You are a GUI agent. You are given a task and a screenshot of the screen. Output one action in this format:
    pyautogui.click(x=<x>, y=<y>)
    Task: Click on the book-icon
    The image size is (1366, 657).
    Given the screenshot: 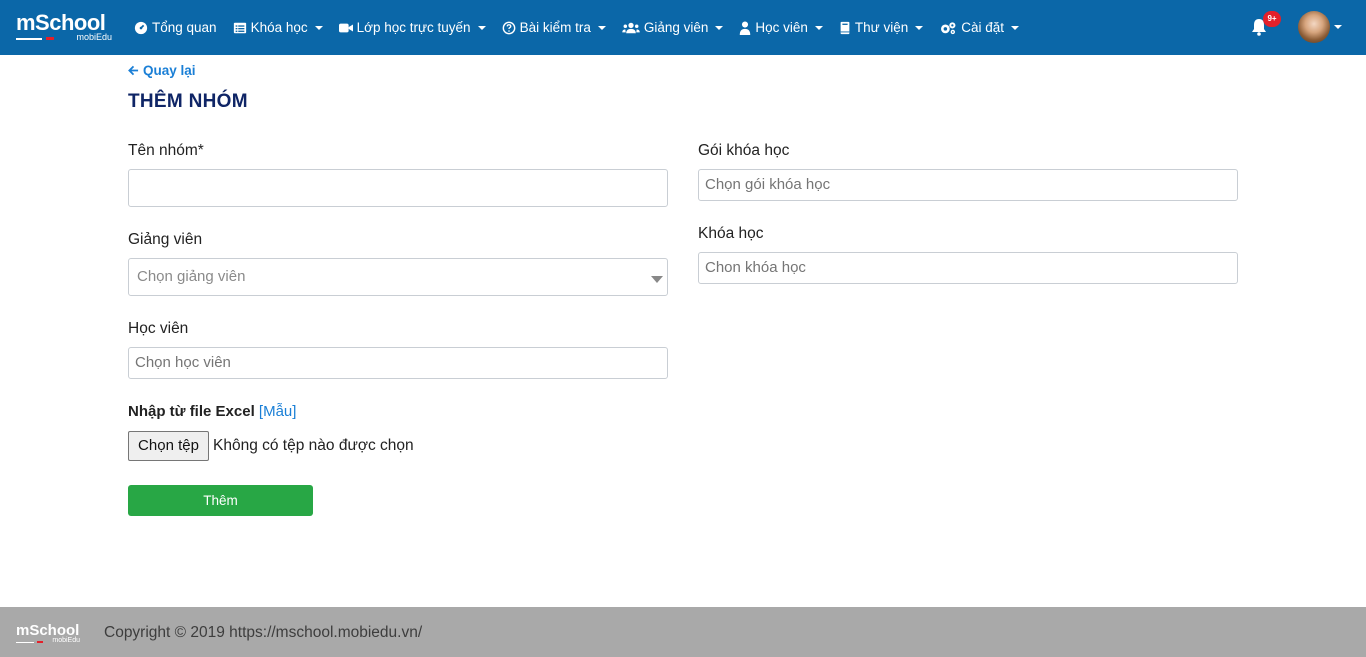 What is the action you would take?
    pyautogui.click(x=845, y=27)
    